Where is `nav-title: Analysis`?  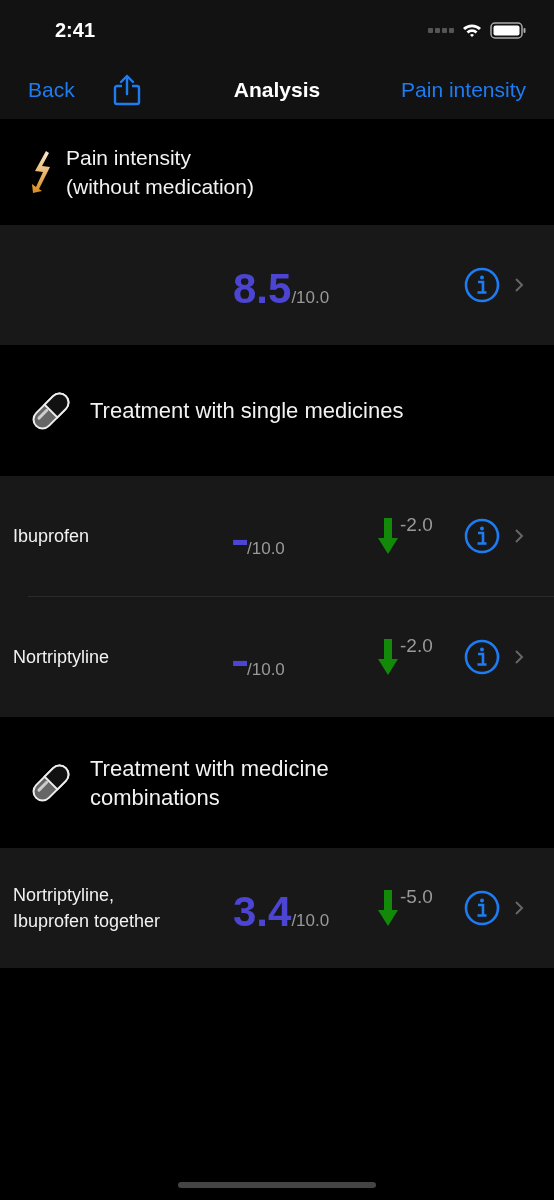 nav-title: Analysis is located at coordinates (277, 89).